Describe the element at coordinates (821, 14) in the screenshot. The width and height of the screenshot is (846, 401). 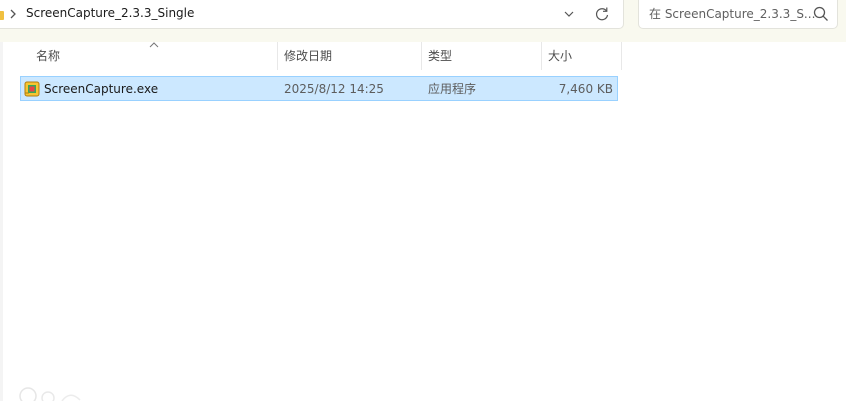
I see `search-icon` at that location.